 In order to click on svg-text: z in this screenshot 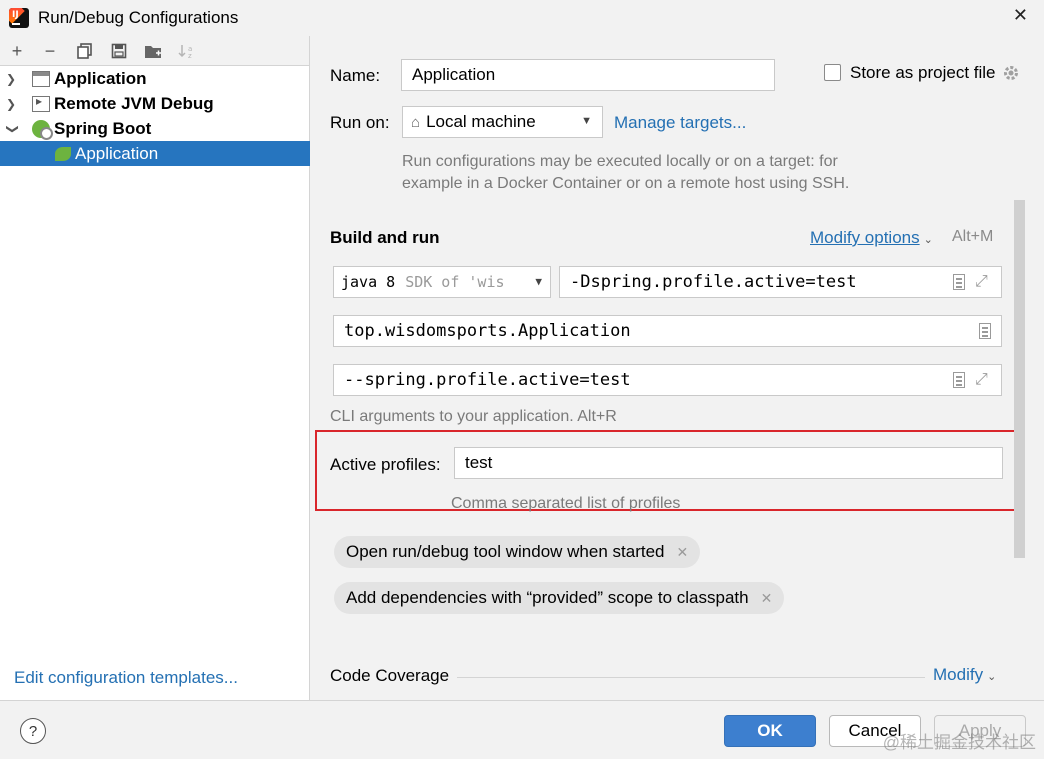, I will do `click(190, 55)`.